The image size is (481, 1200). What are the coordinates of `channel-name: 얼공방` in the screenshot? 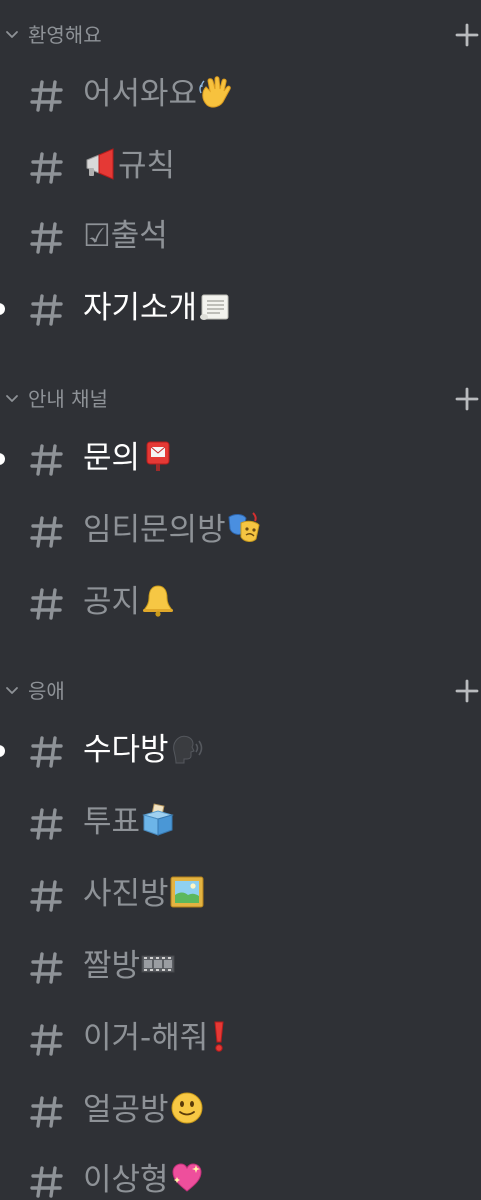 It's located at (126, 1110).